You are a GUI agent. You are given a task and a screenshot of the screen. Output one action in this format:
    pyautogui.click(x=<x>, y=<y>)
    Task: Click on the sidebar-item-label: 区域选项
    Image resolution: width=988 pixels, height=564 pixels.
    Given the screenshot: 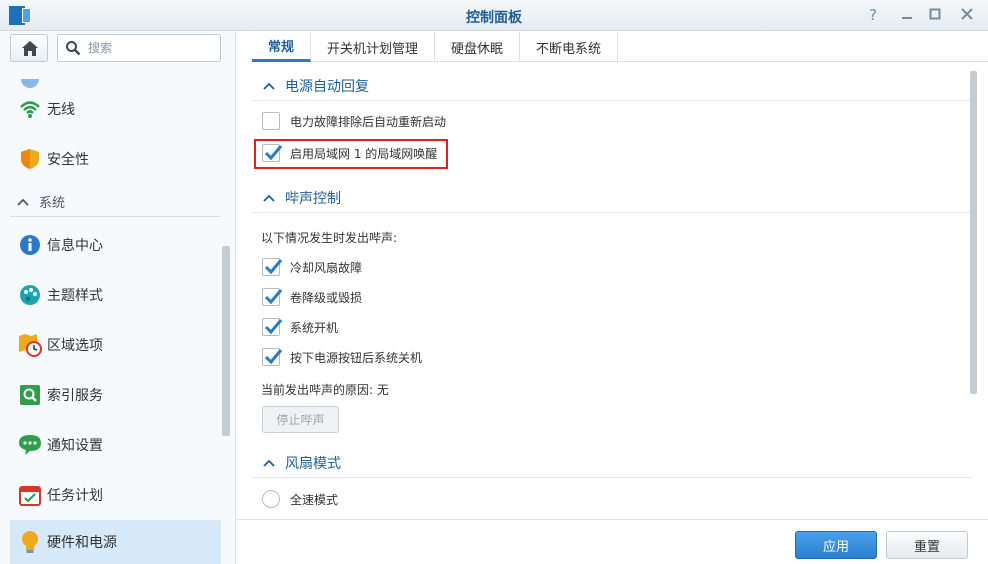 What is the action you would take?
    pyautogui.click(x=75, y=346)
    